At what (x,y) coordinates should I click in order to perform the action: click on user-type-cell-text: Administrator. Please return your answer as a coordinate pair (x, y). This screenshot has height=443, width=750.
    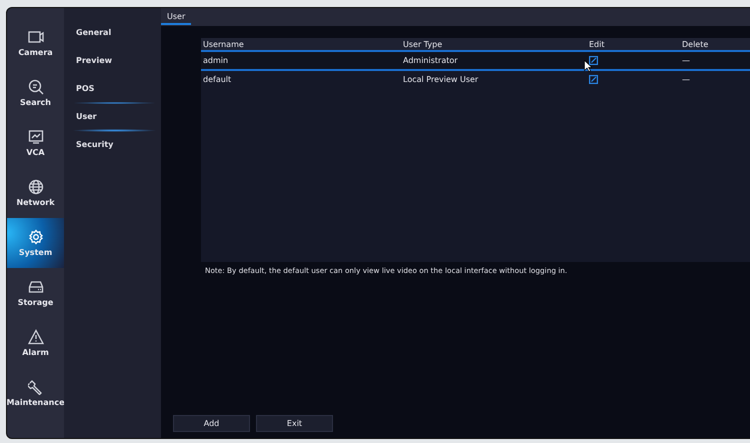
    Looking at the image, I should click on (430, 60).